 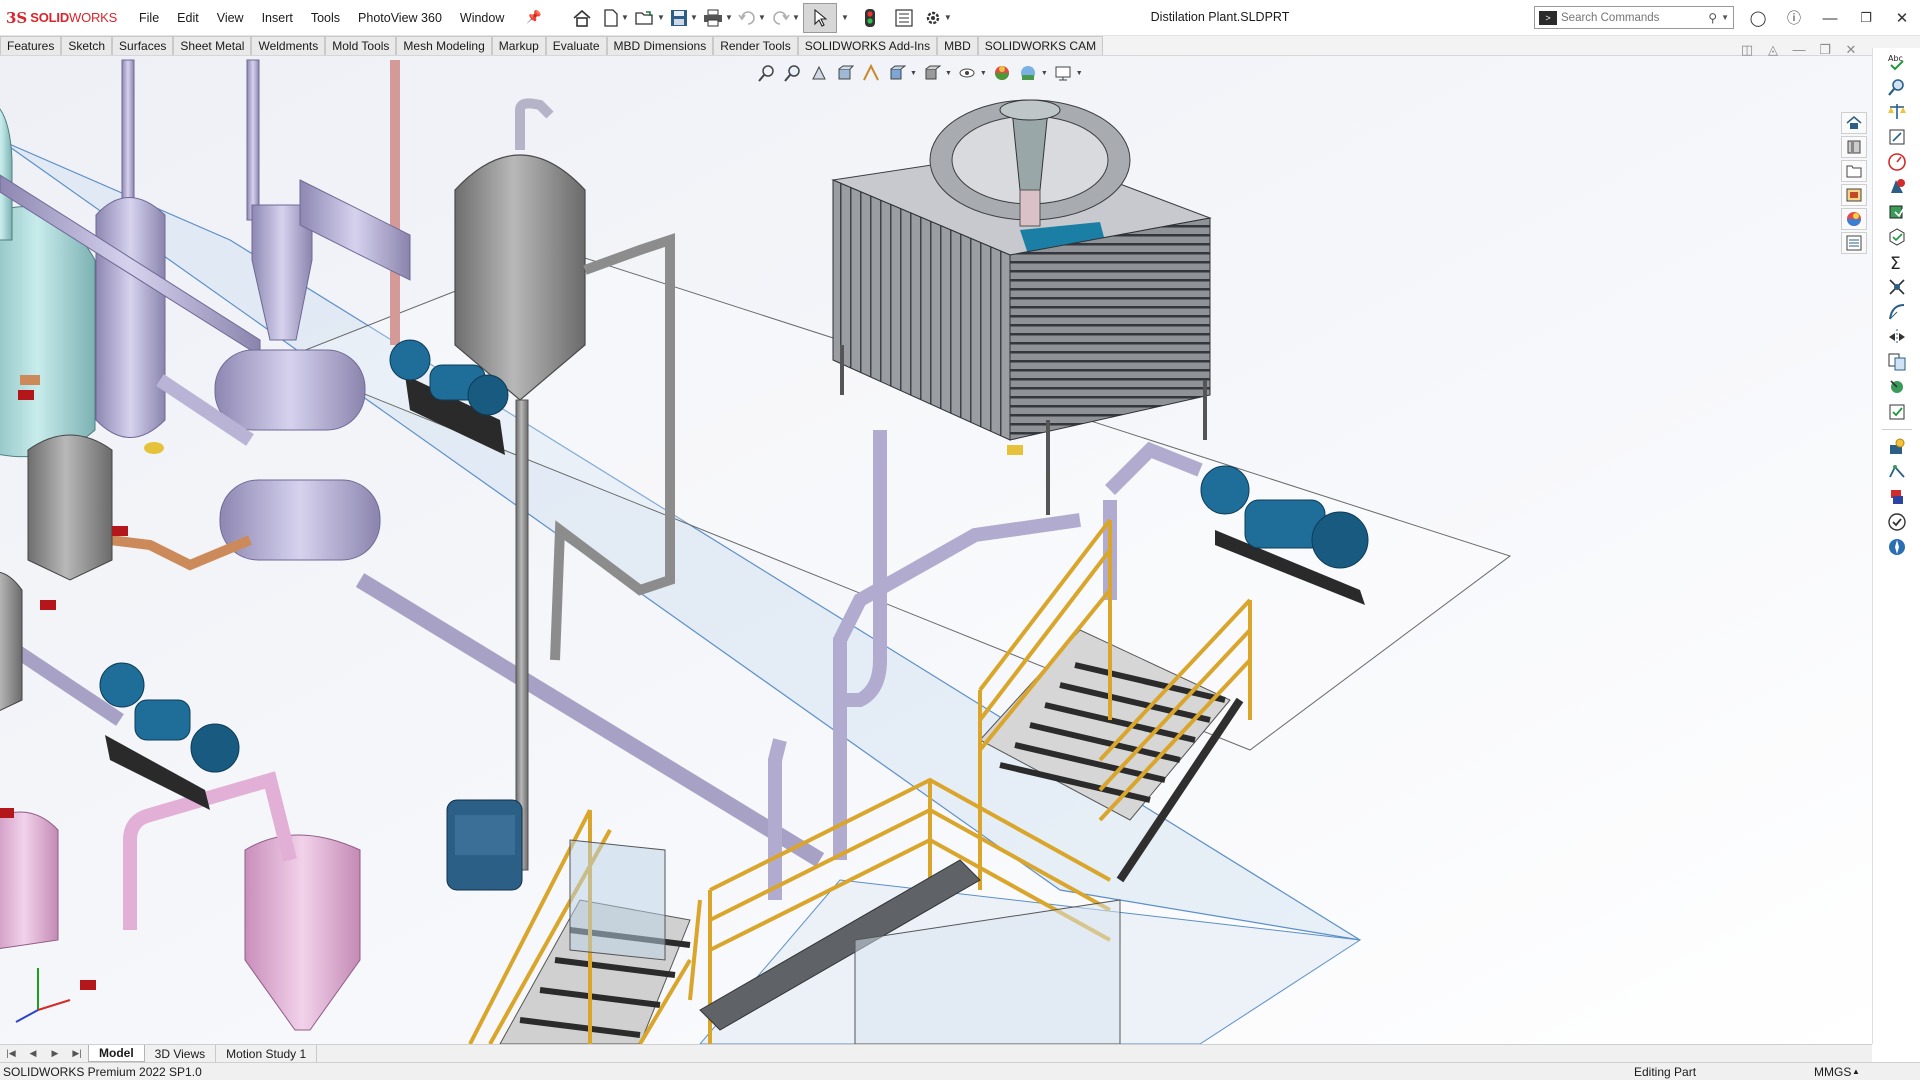 What do you see at coordinates (1712, 18) in the screenshot?
I see `search-icon: ⚲` at bounding box center [1712, 18].